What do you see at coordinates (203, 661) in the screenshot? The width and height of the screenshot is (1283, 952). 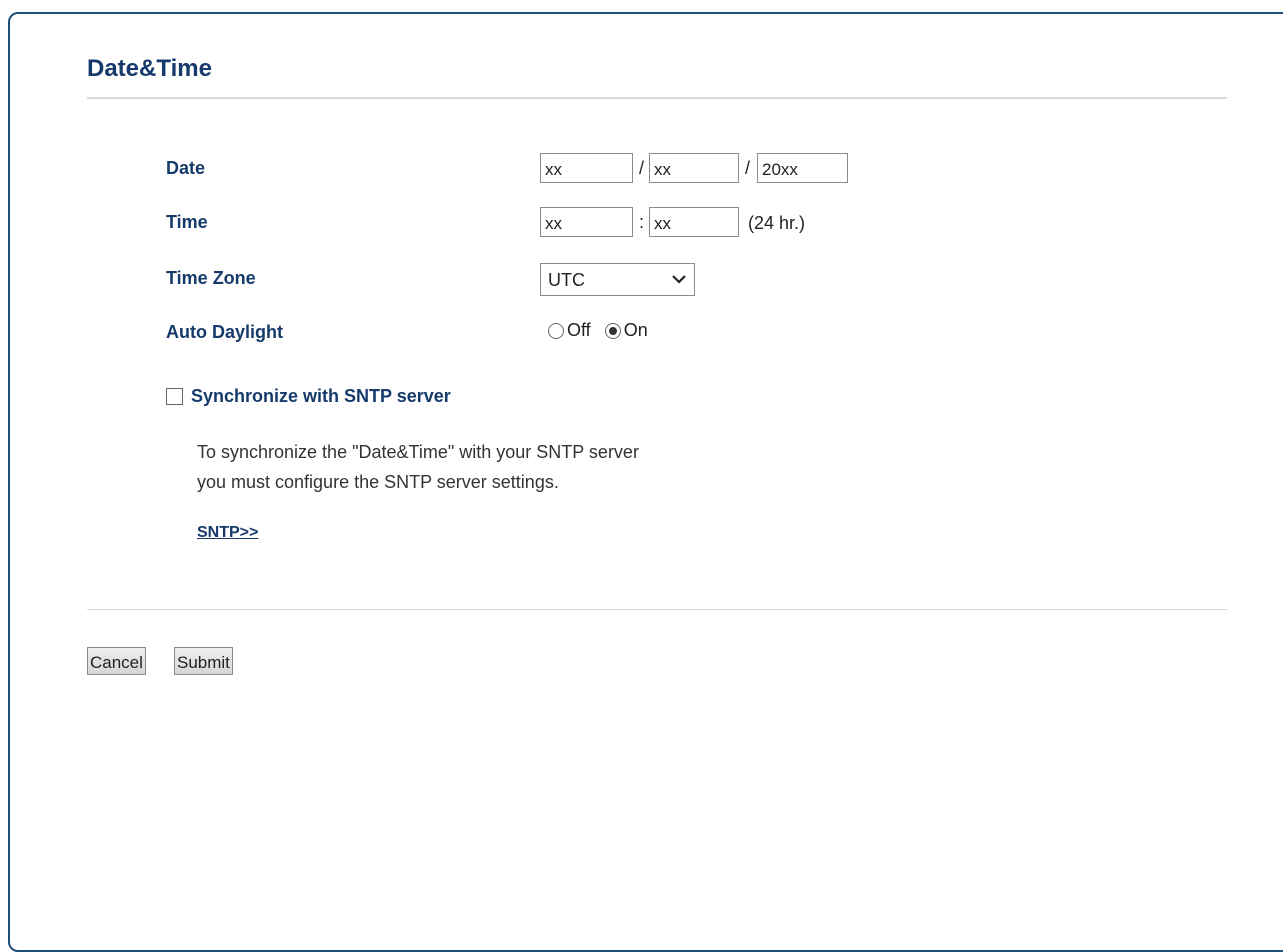 I see `submit-button: Submit` at bounding box center [203, 661].